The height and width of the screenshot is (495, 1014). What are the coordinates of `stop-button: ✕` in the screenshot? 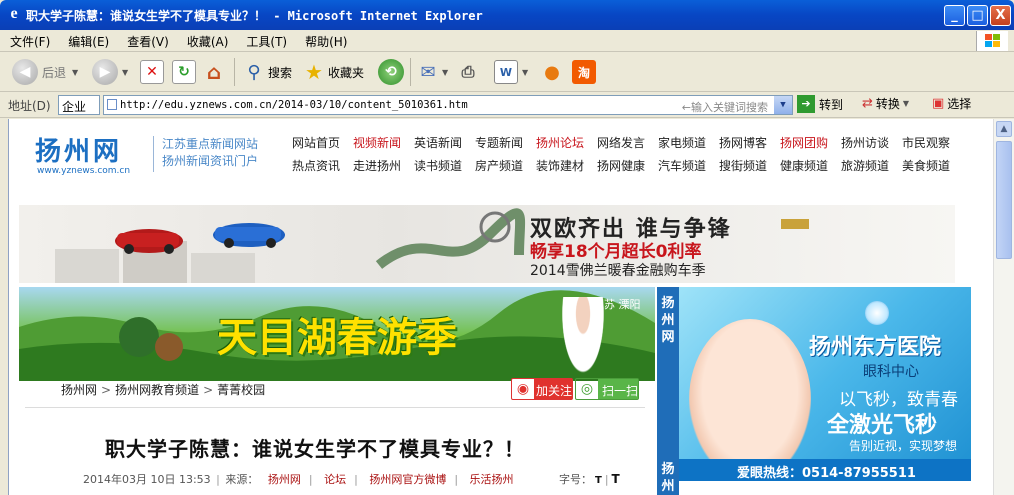 It's located at (152, 72).